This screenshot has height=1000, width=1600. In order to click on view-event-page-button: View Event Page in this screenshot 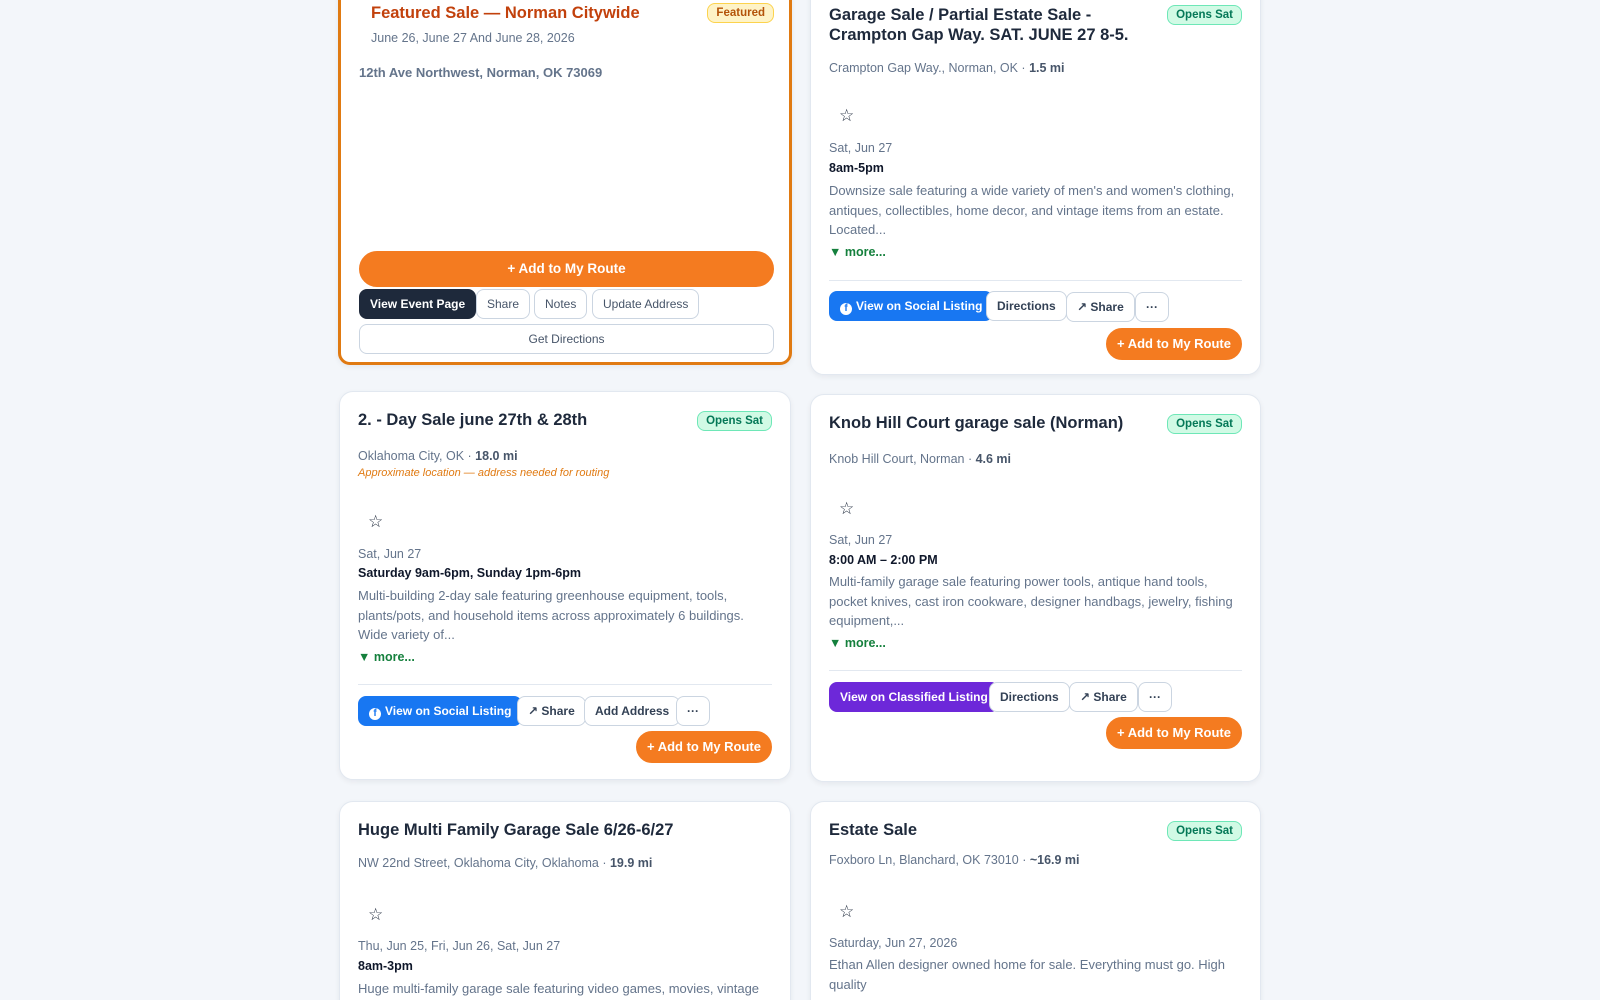, I will do `click(418, 304)`.